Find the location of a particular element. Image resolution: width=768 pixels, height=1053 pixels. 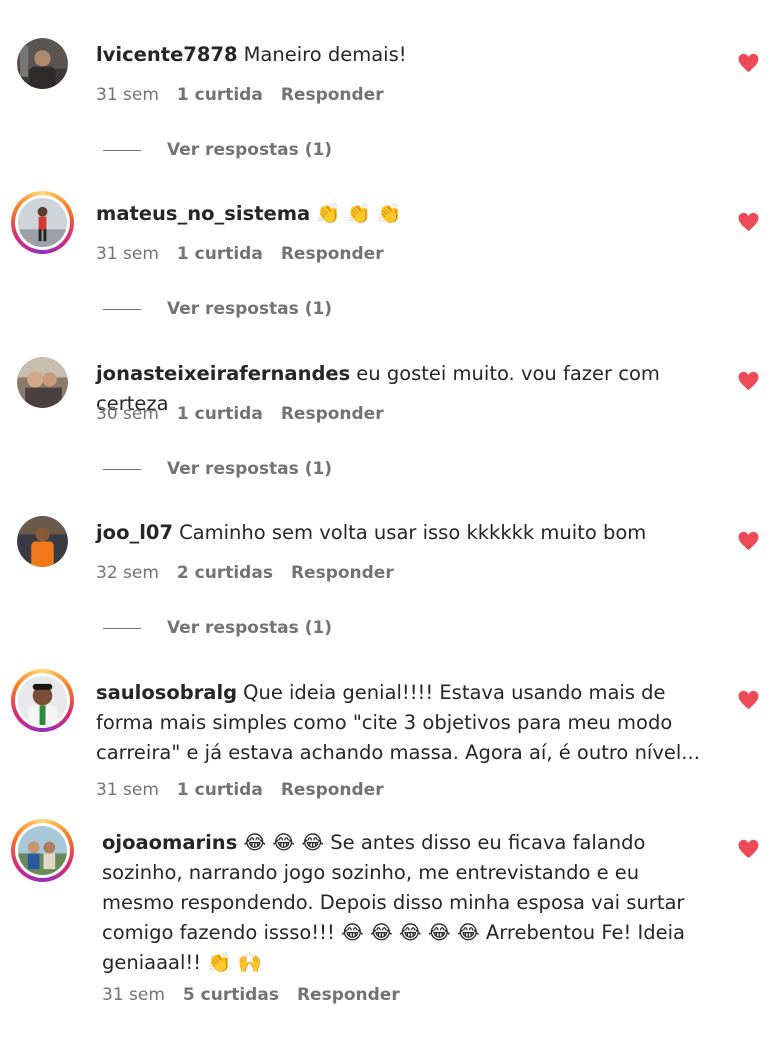

comment-username: lvicente7878 is located at coordinates (167, 54).